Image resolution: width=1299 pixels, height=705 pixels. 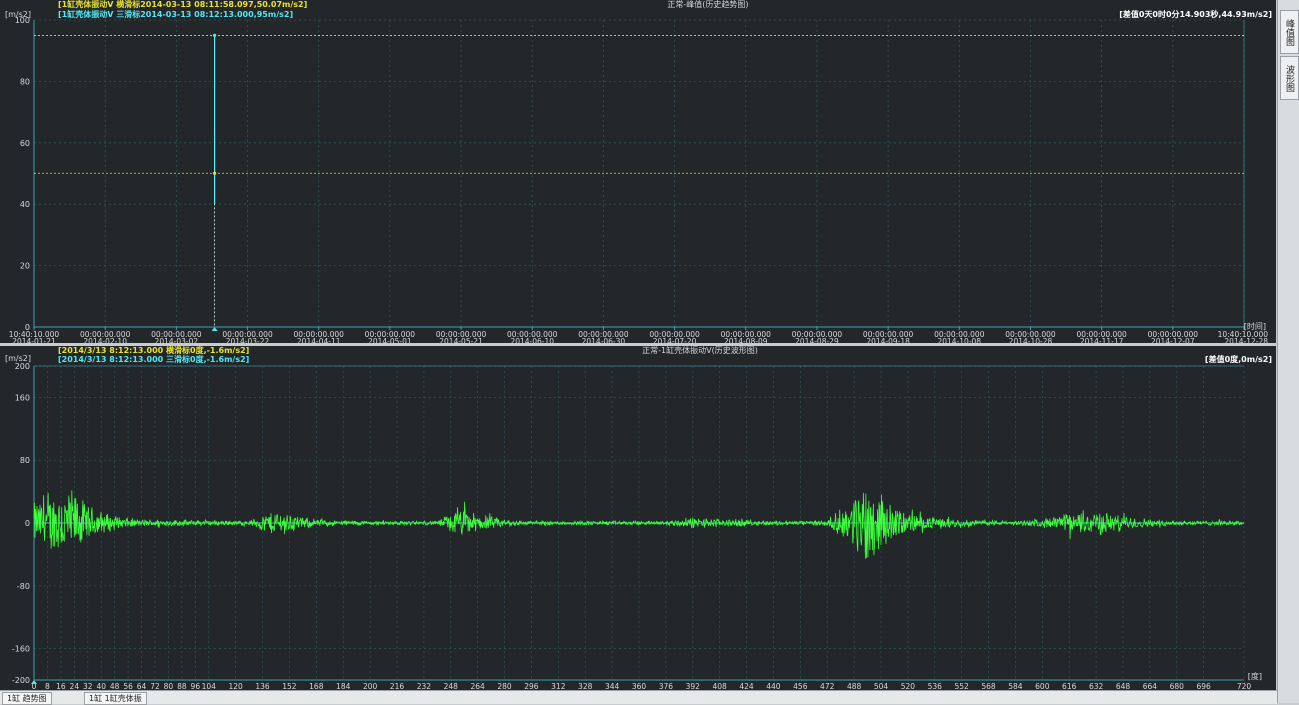 I want to click on waveform-series-line, so click(x=639, y=524).